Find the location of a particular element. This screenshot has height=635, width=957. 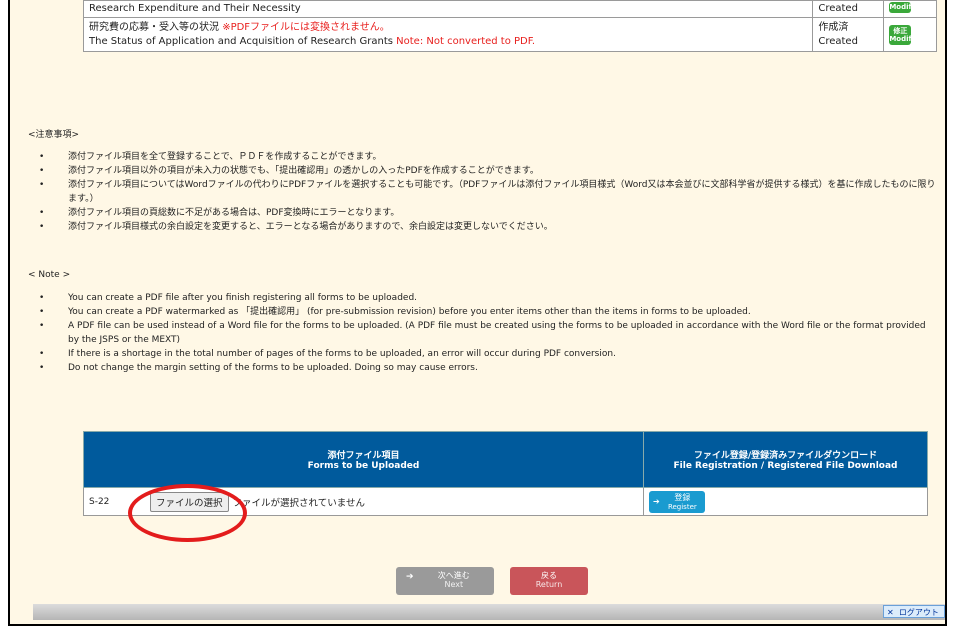

item-action: Modify is located at coordinates (910, 9).